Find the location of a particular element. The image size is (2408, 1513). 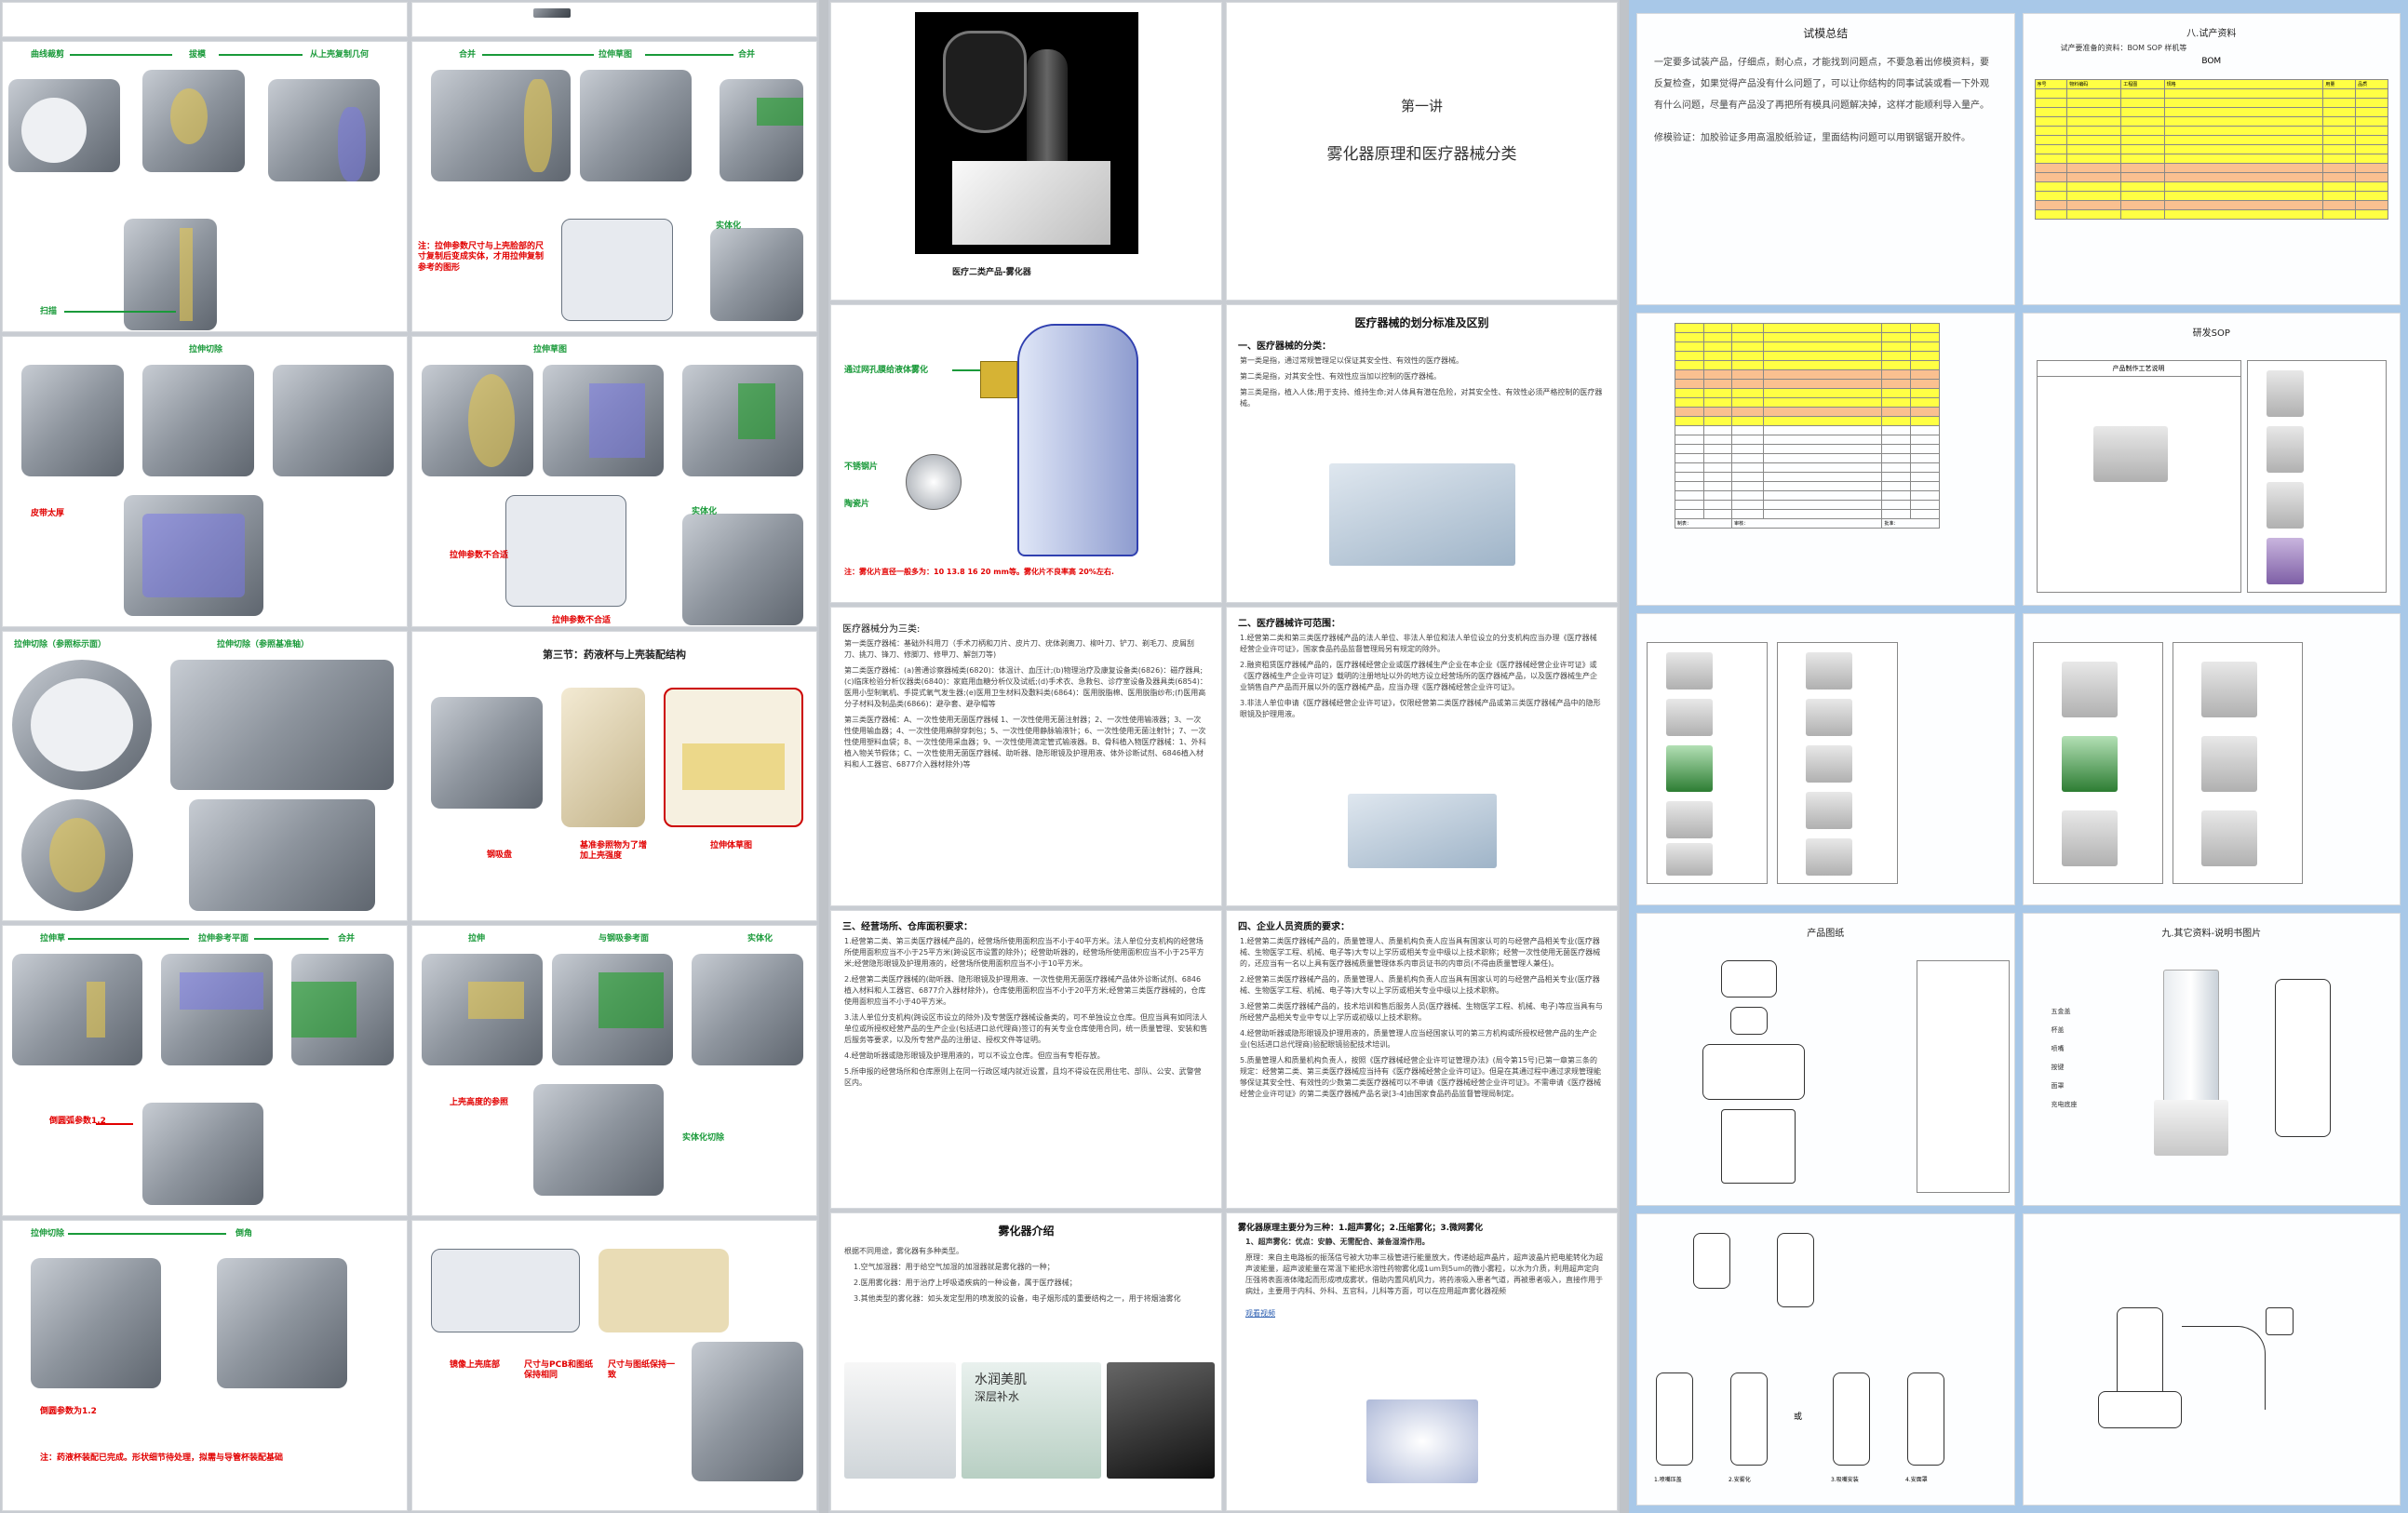

assembly-steps-page: 或 1.喷嘴压盖 2.安雾化 3.吸嘴安装 4.安面罩 is located at coordinates (1826, 1359).